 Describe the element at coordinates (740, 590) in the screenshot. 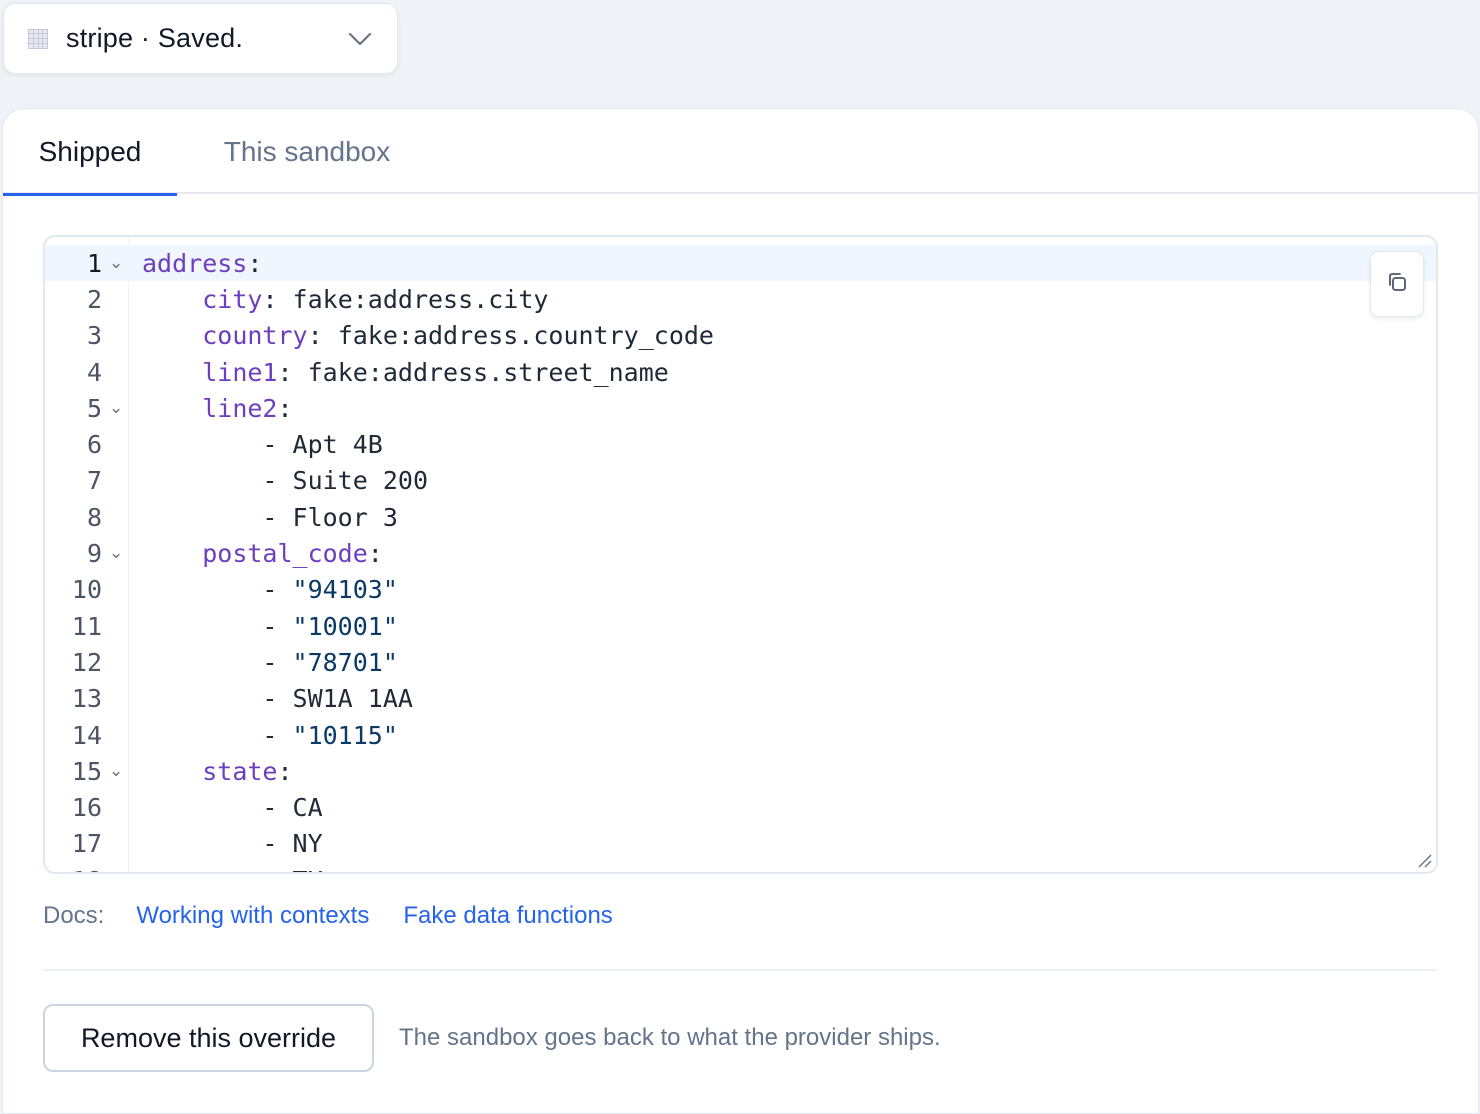

I see `code-line: 10 - "94103"` at that location.